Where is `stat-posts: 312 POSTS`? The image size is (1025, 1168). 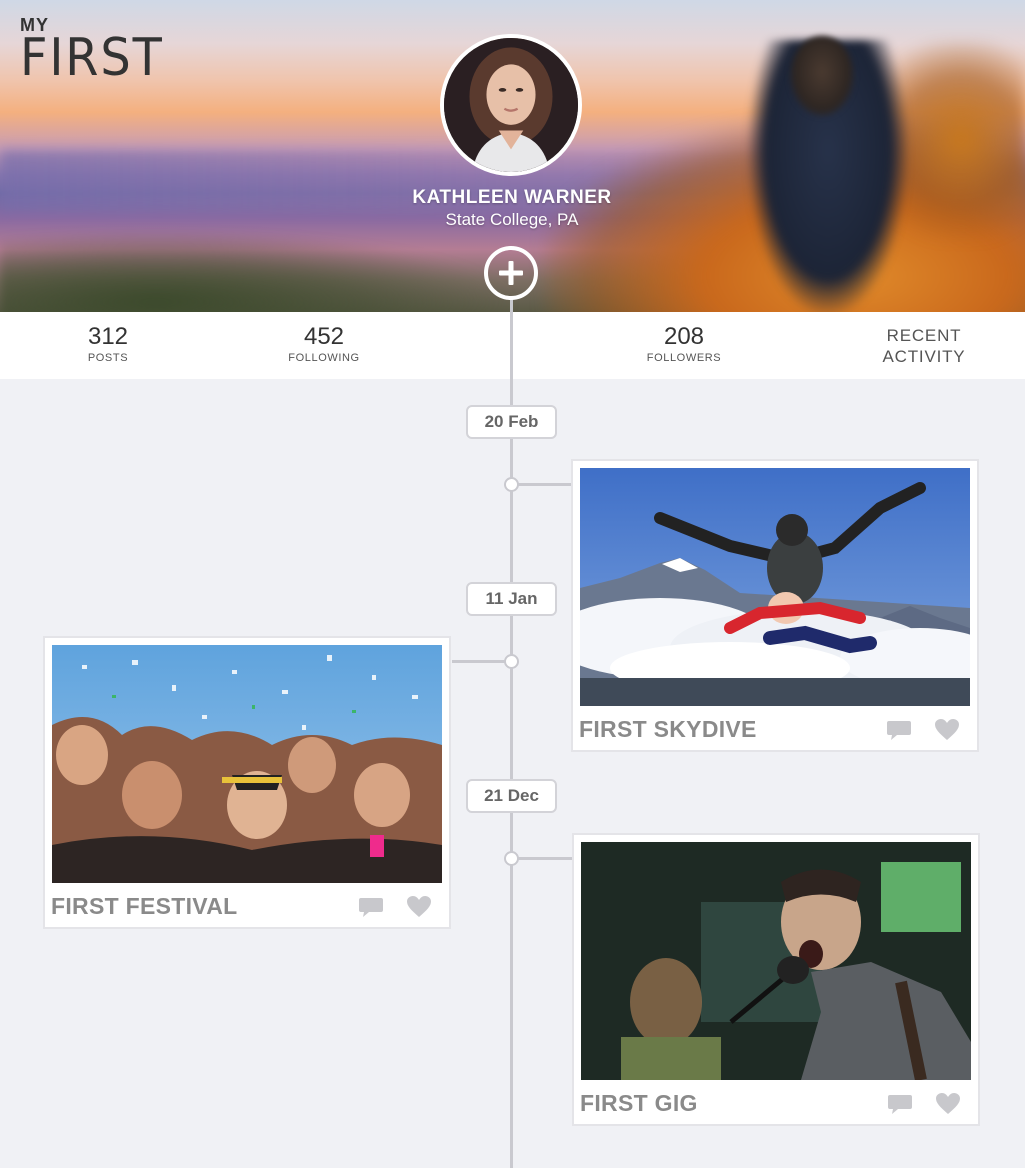 stat-posts: 312 POSTS is located at coordinates (108, 344).